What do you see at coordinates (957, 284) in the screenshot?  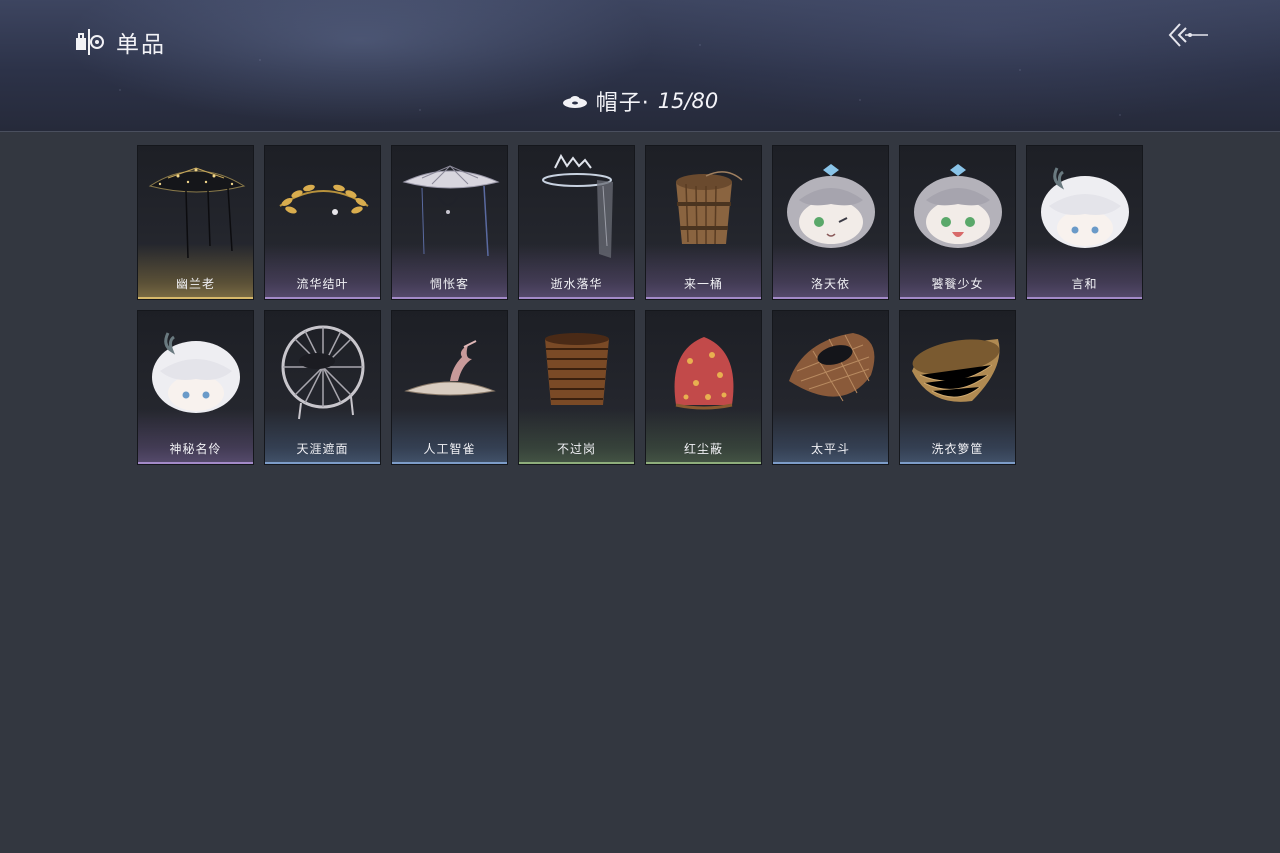 I see `item-name: 饕餮少女` at bounding box center [957, 284].